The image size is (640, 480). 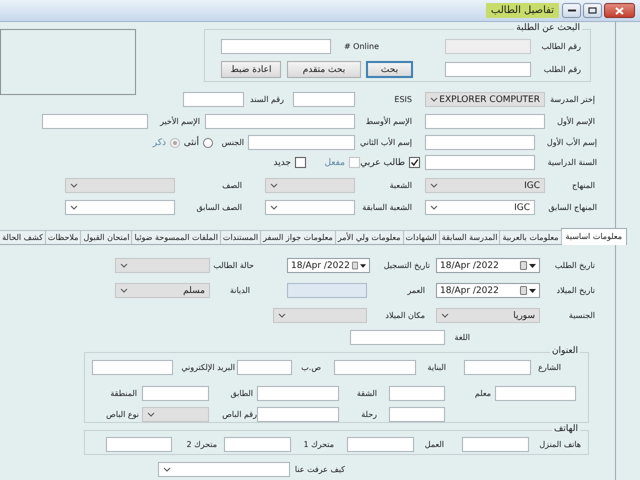 I want to click on tab: الملفات الممسوحة ضوئيا, so click(x=176, y=237).